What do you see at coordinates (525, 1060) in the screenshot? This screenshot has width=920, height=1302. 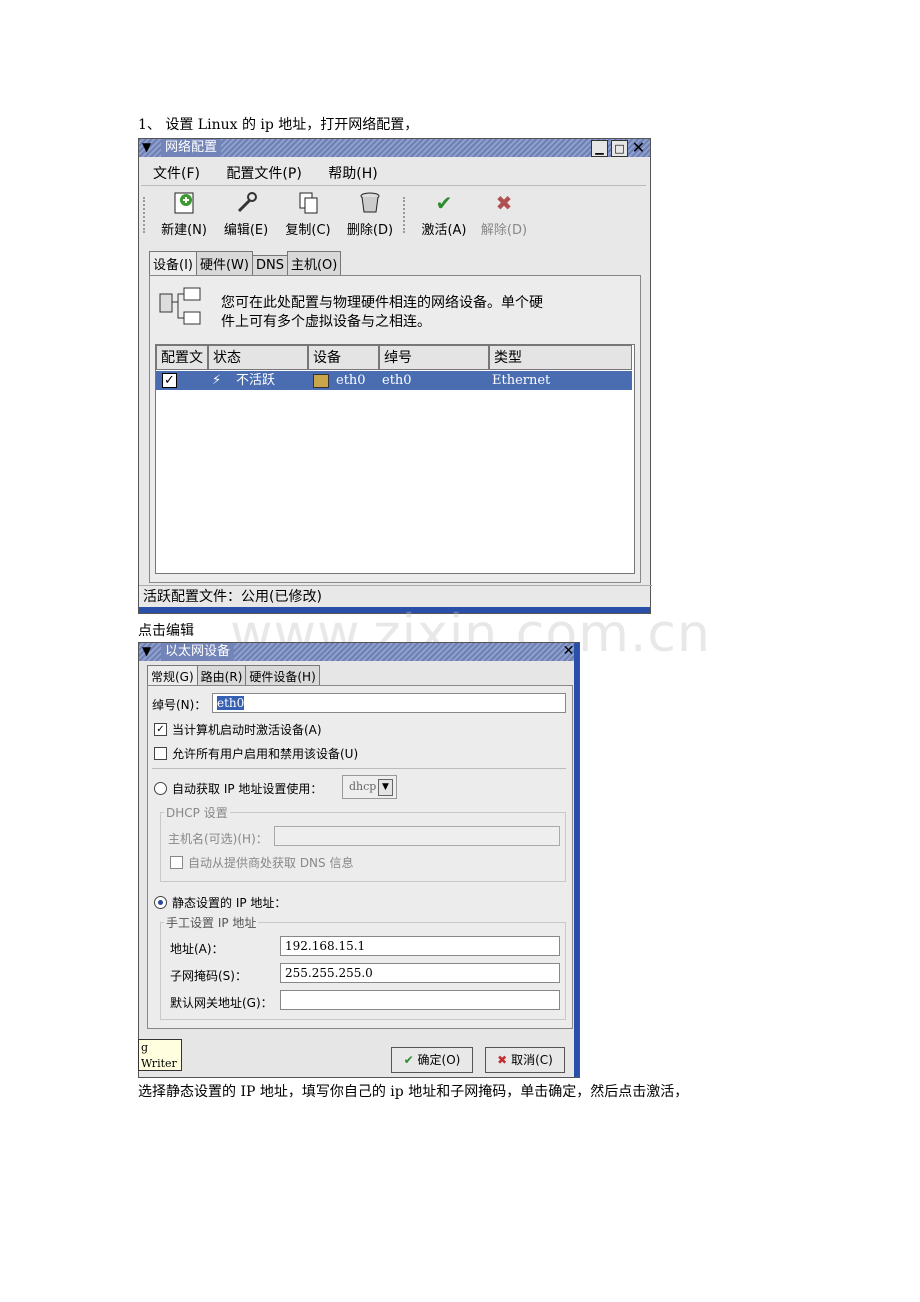 I see `cancel-button: ✖ 取消(C)` at bounding box center [525, 1060].